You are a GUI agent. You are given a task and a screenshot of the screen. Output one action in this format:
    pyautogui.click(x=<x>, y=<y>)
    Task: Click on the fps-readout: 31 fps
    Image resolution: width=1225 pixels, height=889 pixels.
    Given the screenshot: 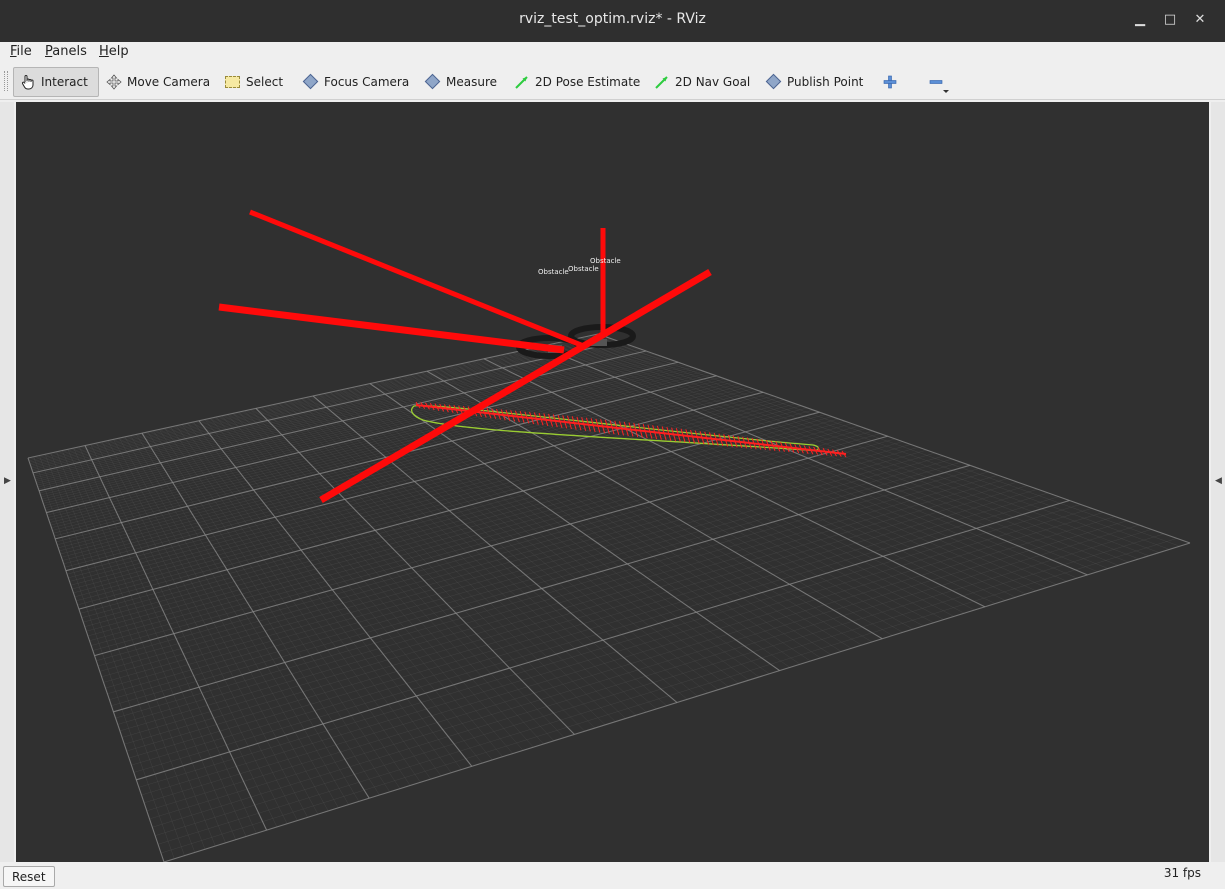 What is the action you would take?
    pyautogui.click(x=1182, y=873)
    